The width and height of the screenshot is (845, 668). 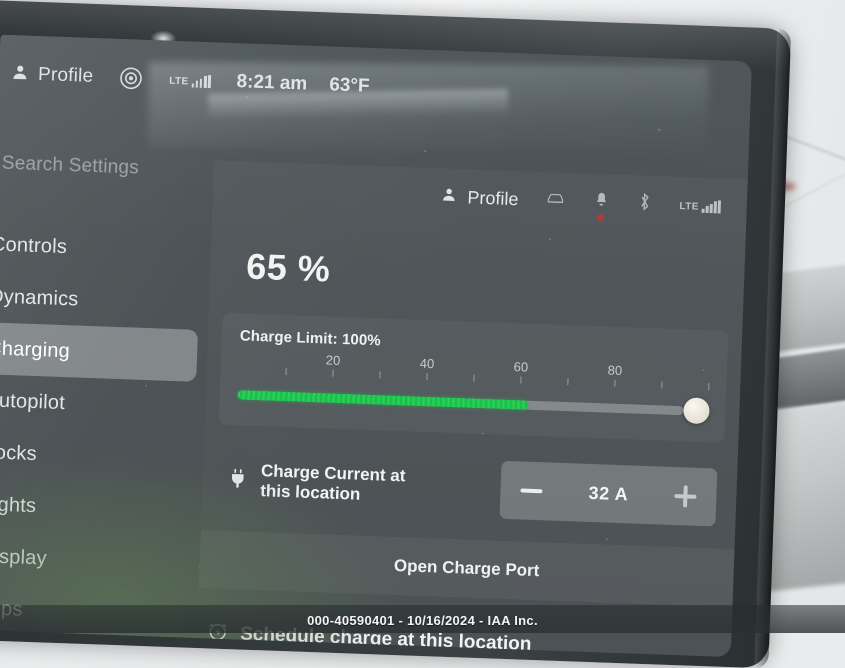 I want to click on panel-header: Profile LTE, so click(x=480, y=197).